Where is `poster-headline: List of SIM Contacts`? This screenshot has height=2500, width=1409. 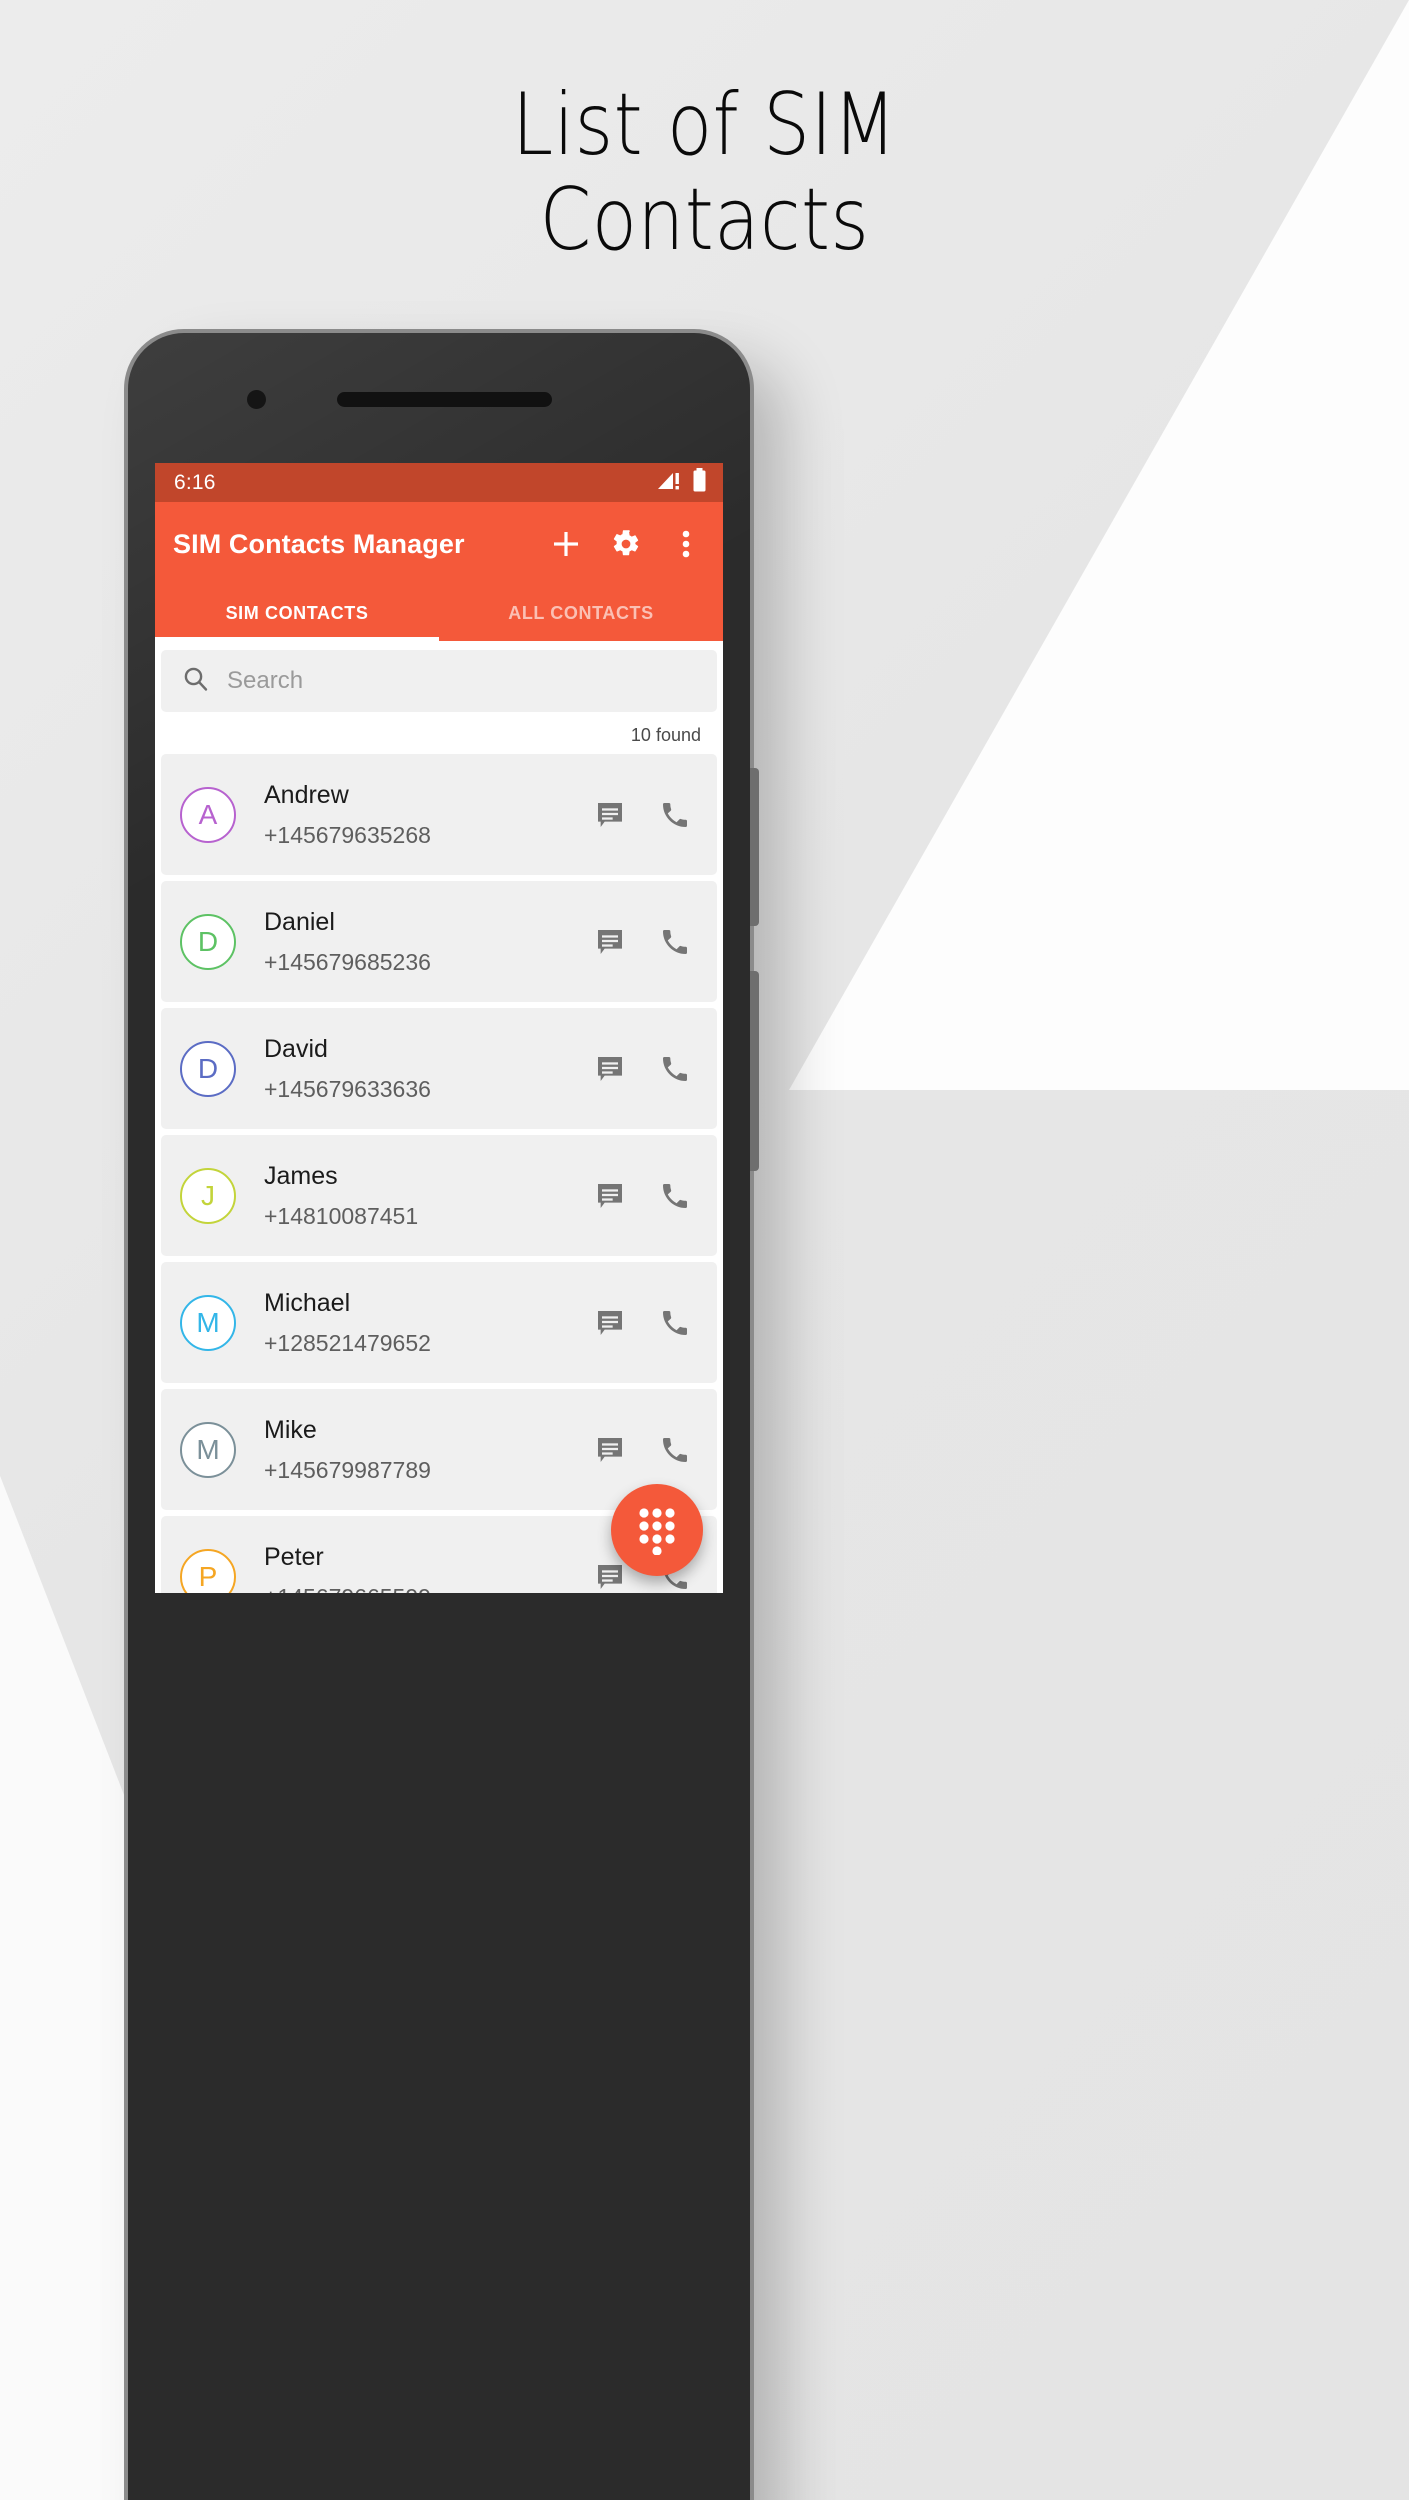 poster-headline: List of SIM Contacts is located at coordinates (705, 172).